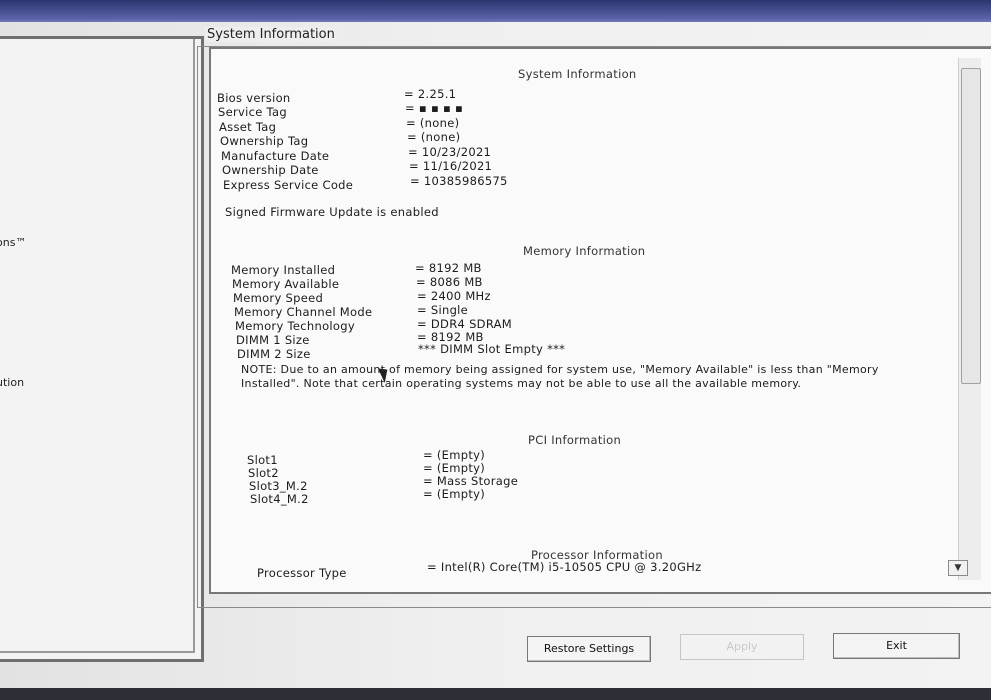 The width and height of the screenshot is (991, 700). I want to click on memory-technology-label: Memory Technology, so click(295, 326).